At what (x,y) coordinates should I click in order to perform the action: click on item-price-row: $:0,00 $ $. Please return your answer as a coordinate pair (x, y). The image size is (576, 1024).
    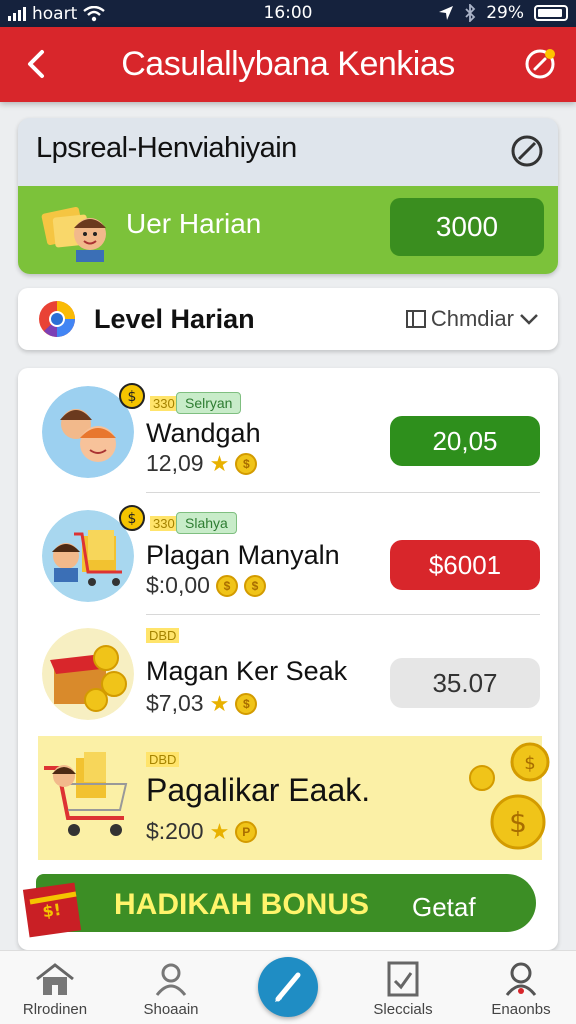
    Looking at the image, I should click on (206, 585).